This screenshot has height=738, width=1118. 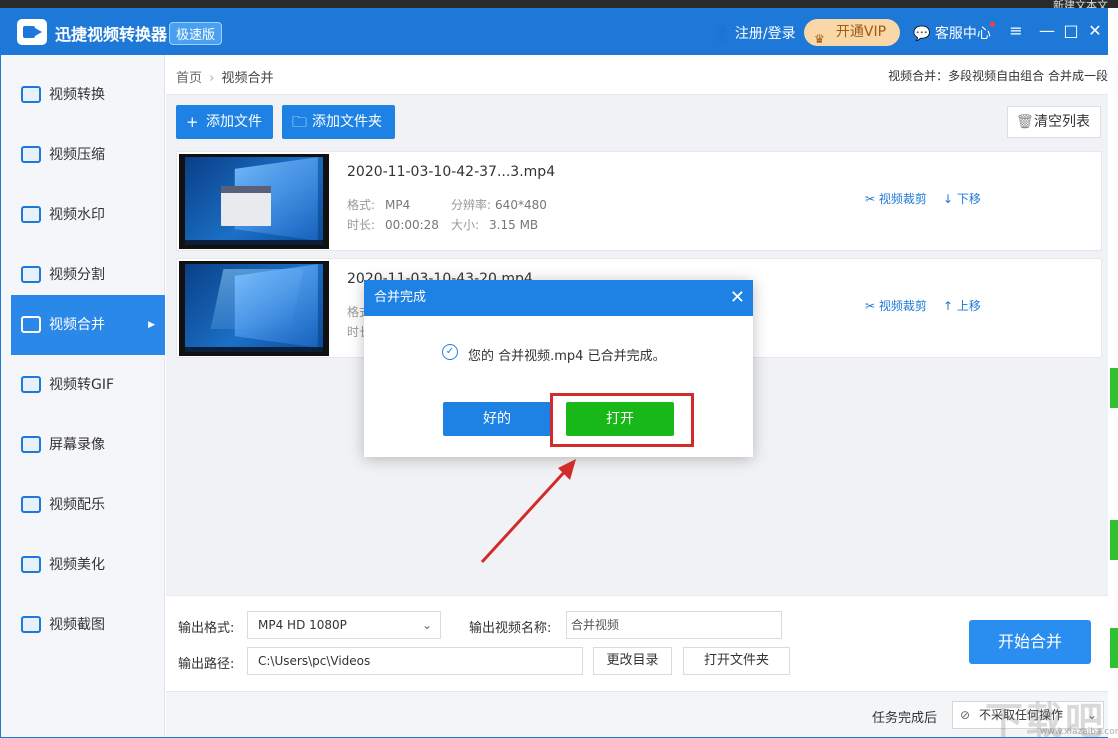 I want to click on output-name-input: 合并视频, so click(x=674, y=625).